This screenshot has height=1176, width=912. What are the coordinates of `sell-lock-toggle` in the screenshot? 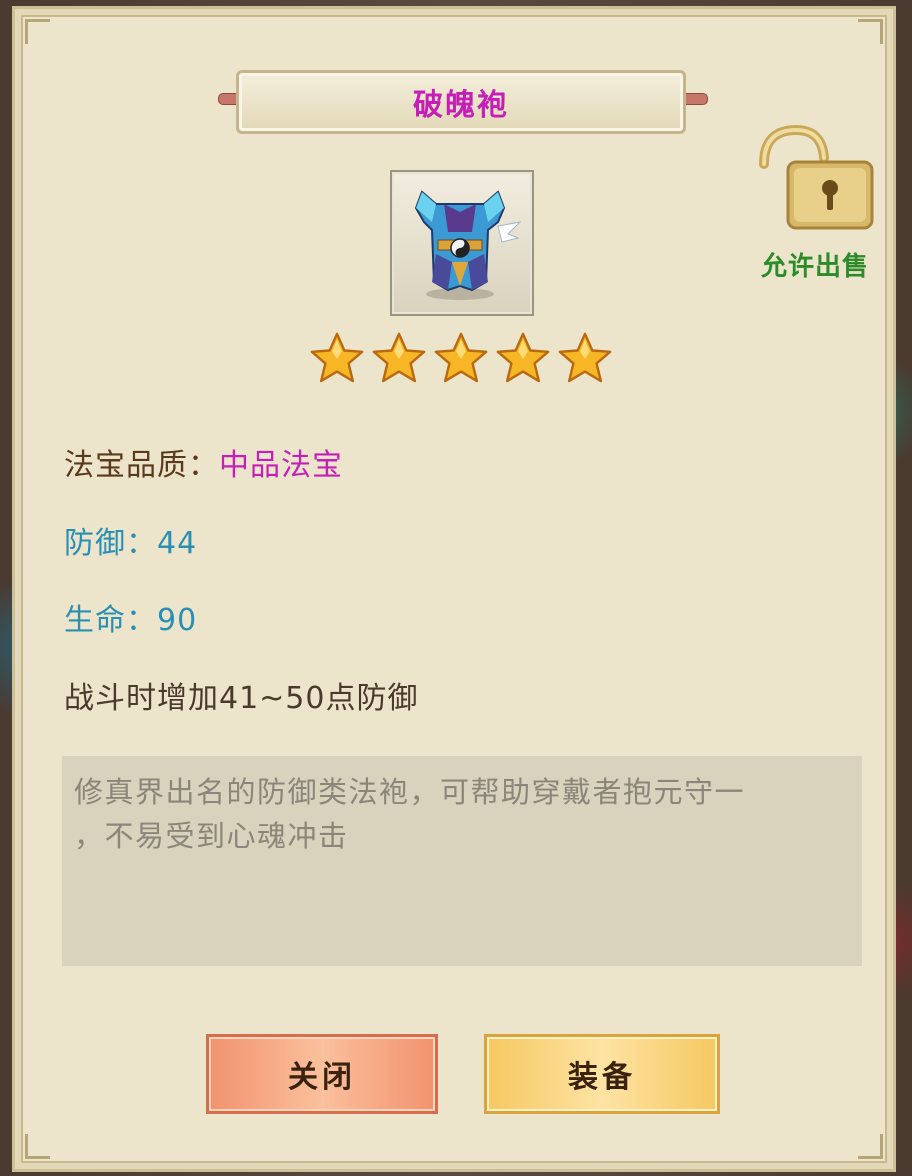 It's located at (816, 179).